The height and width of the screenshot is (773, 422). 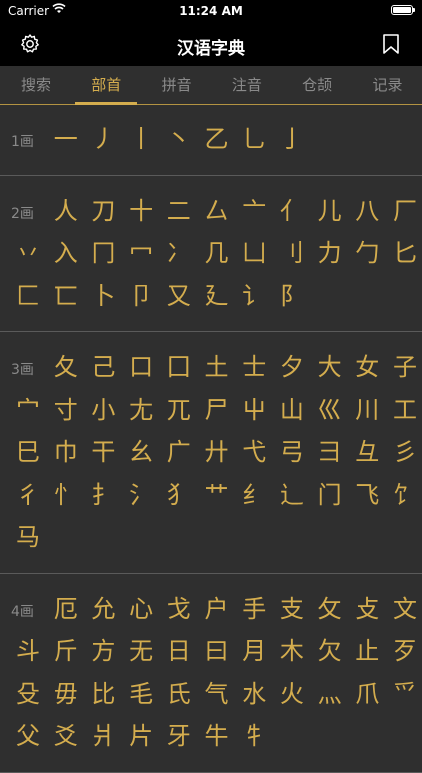 I want to click on radical-button: 子, so click(x=403, y=367).